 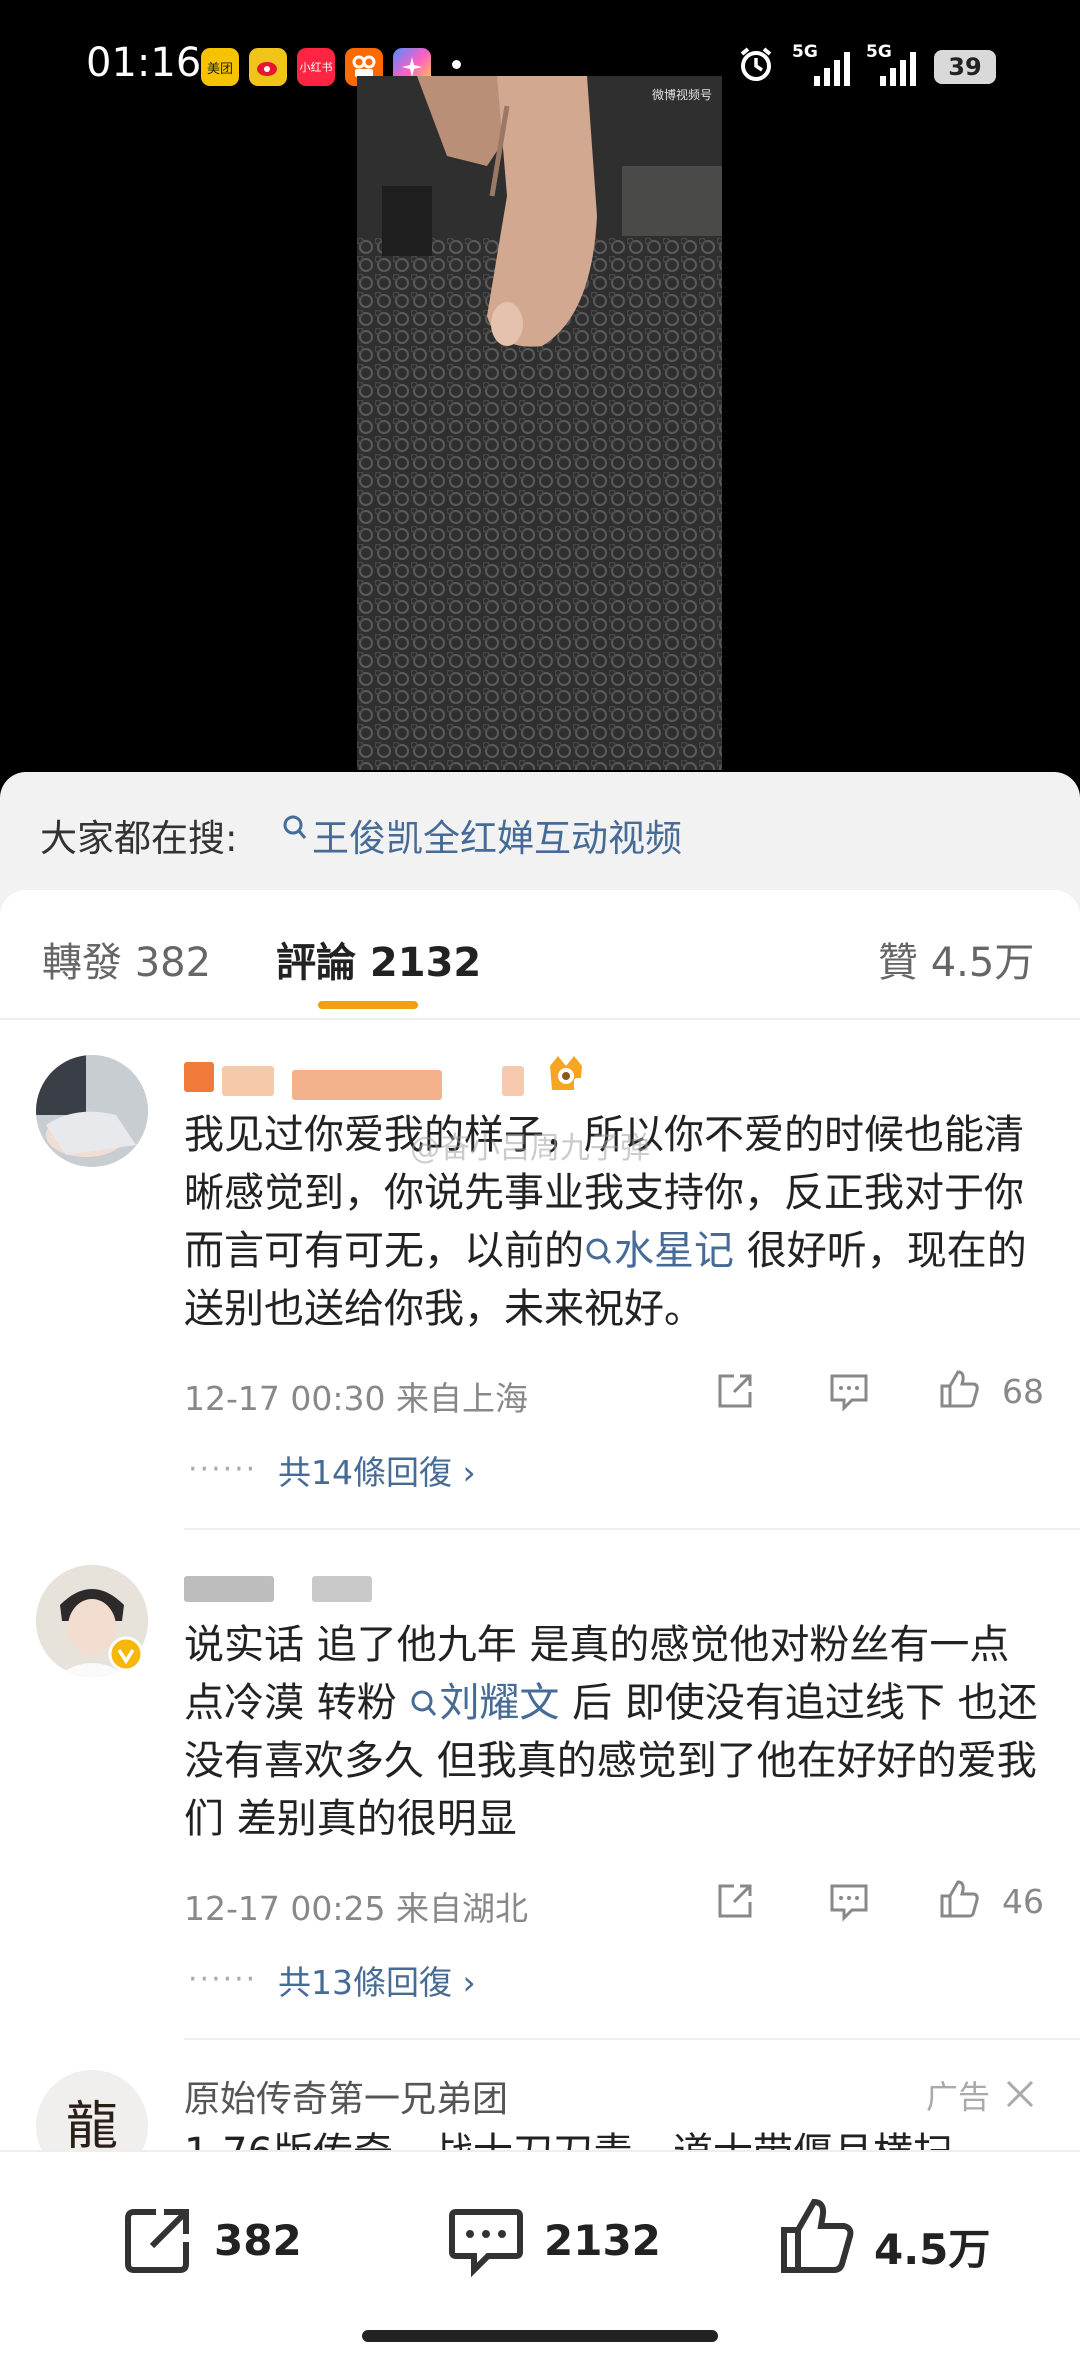 I want to click on tabs-divider, so click(x=540, y=1019).